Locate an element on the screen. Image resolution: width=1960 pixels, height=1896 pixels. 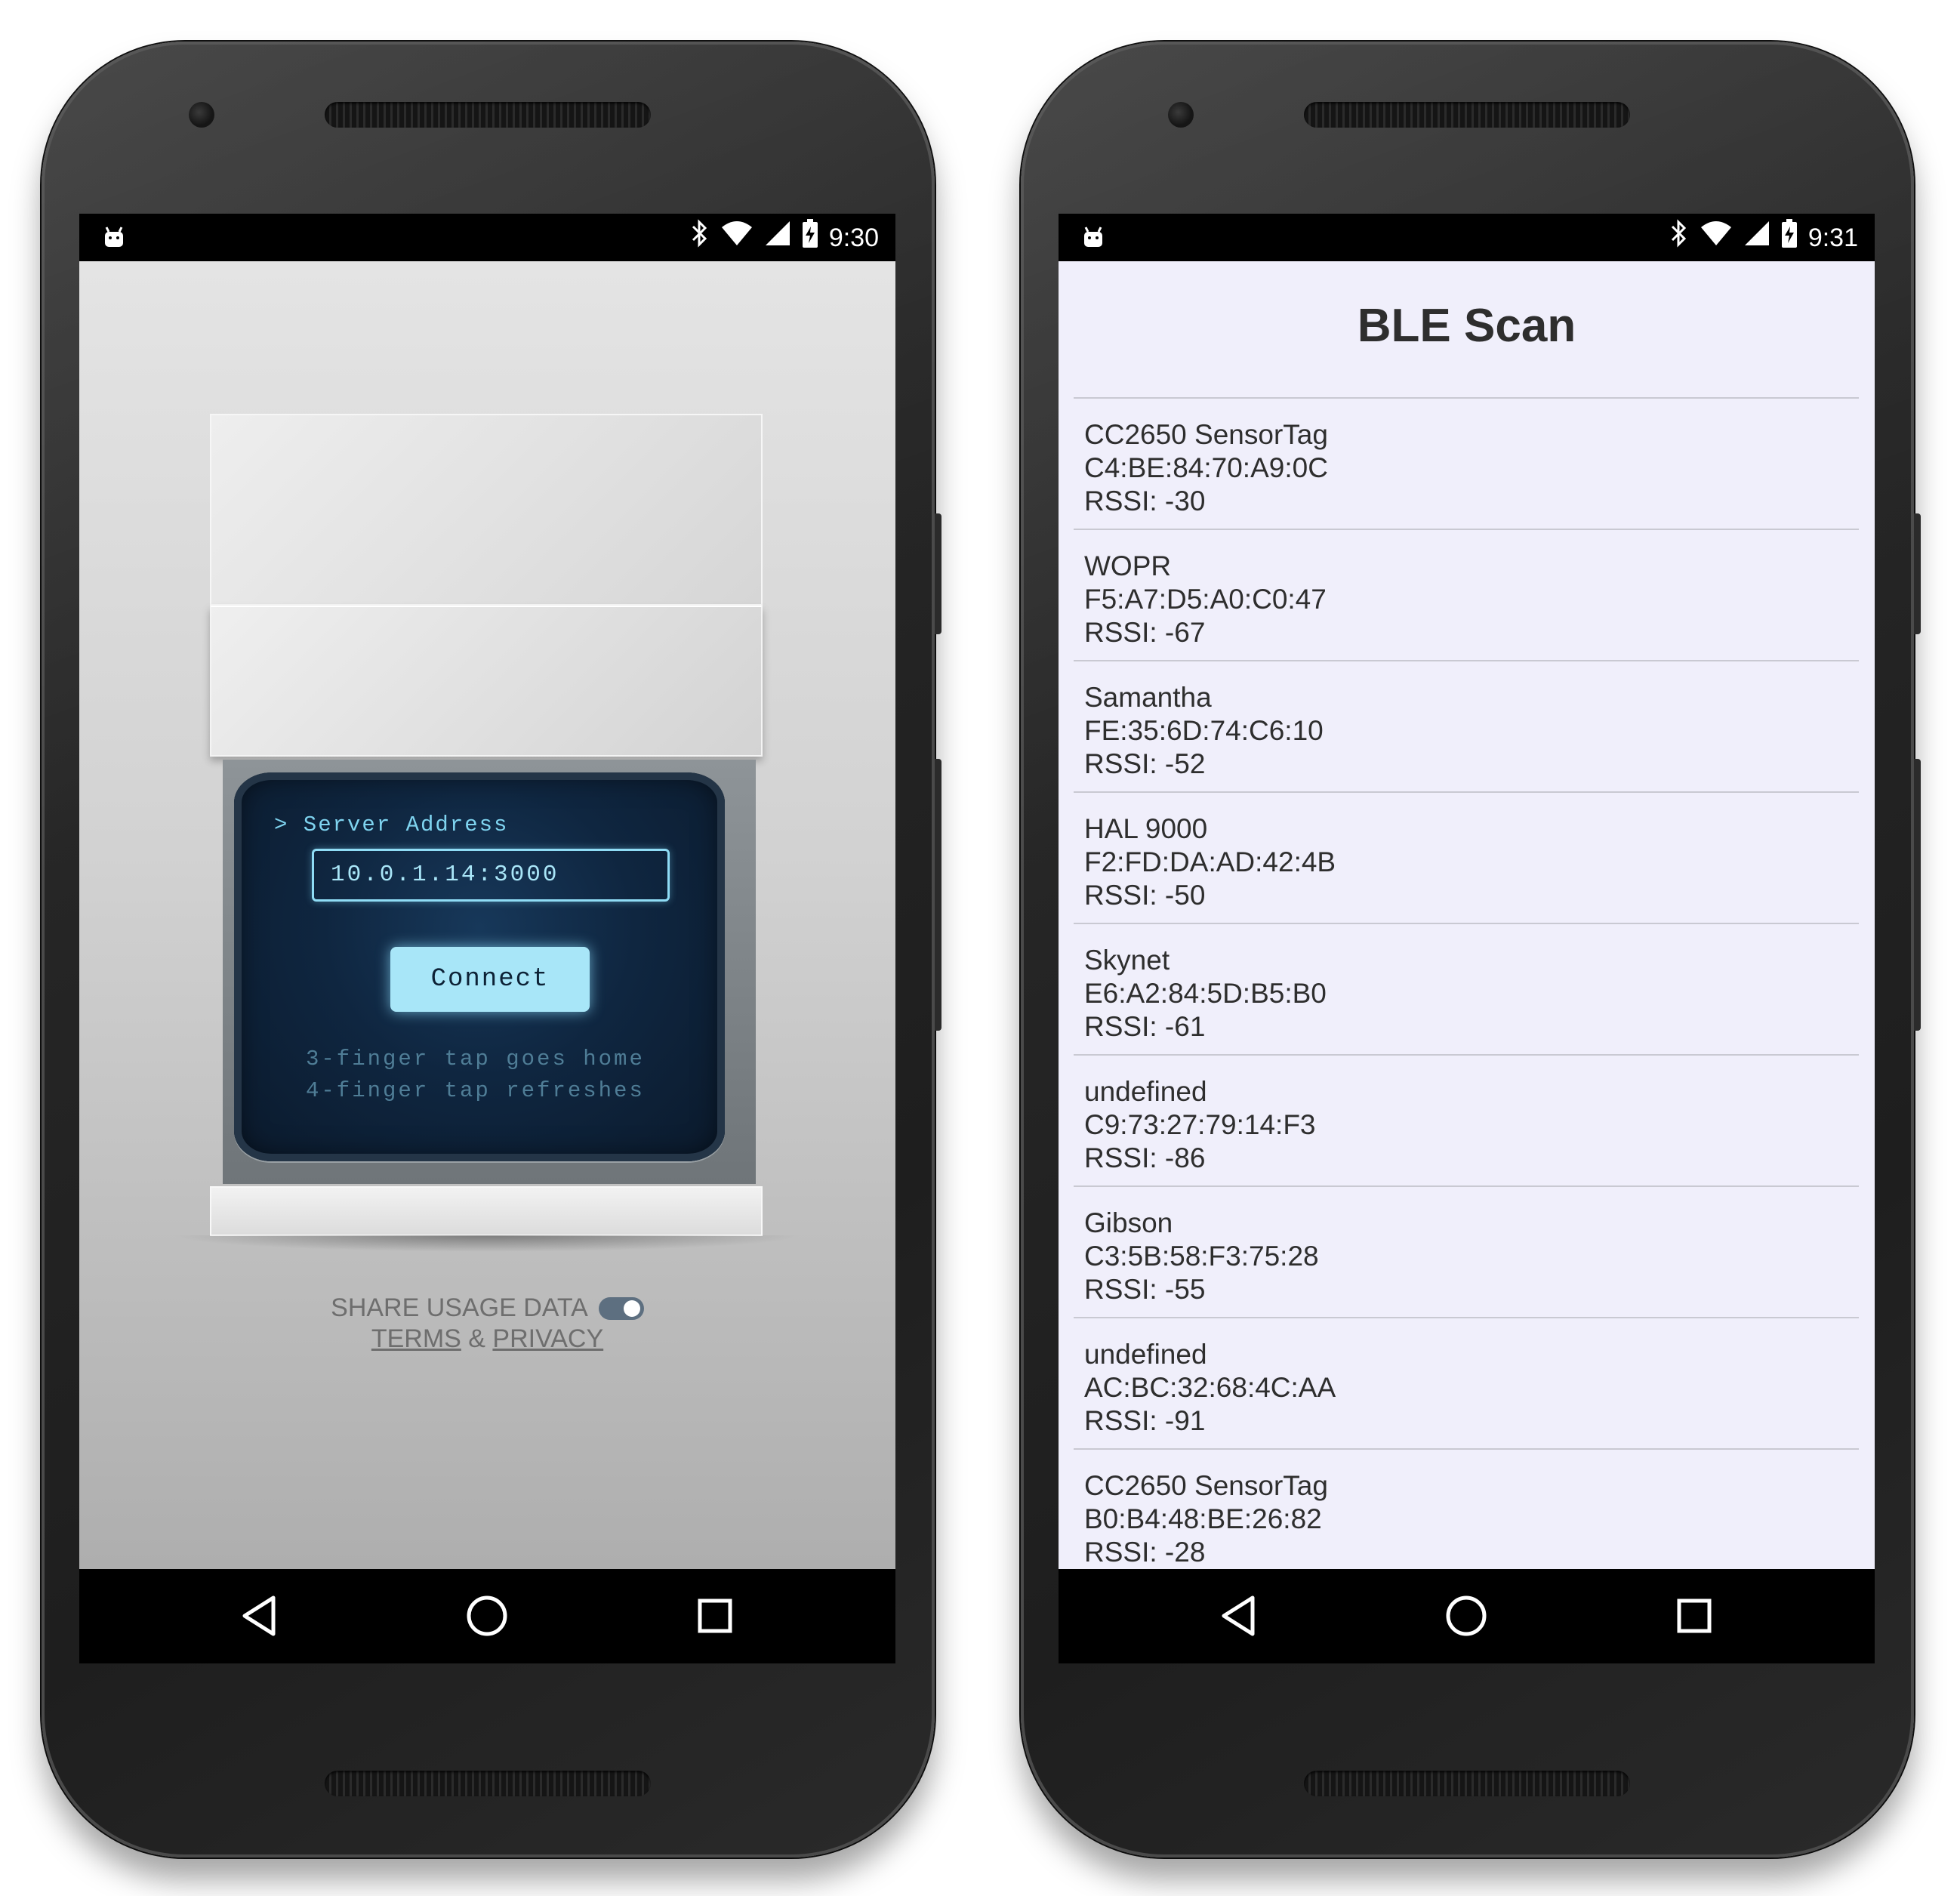
device-name: HAL 9000 is located at coordinates (1146, 828).